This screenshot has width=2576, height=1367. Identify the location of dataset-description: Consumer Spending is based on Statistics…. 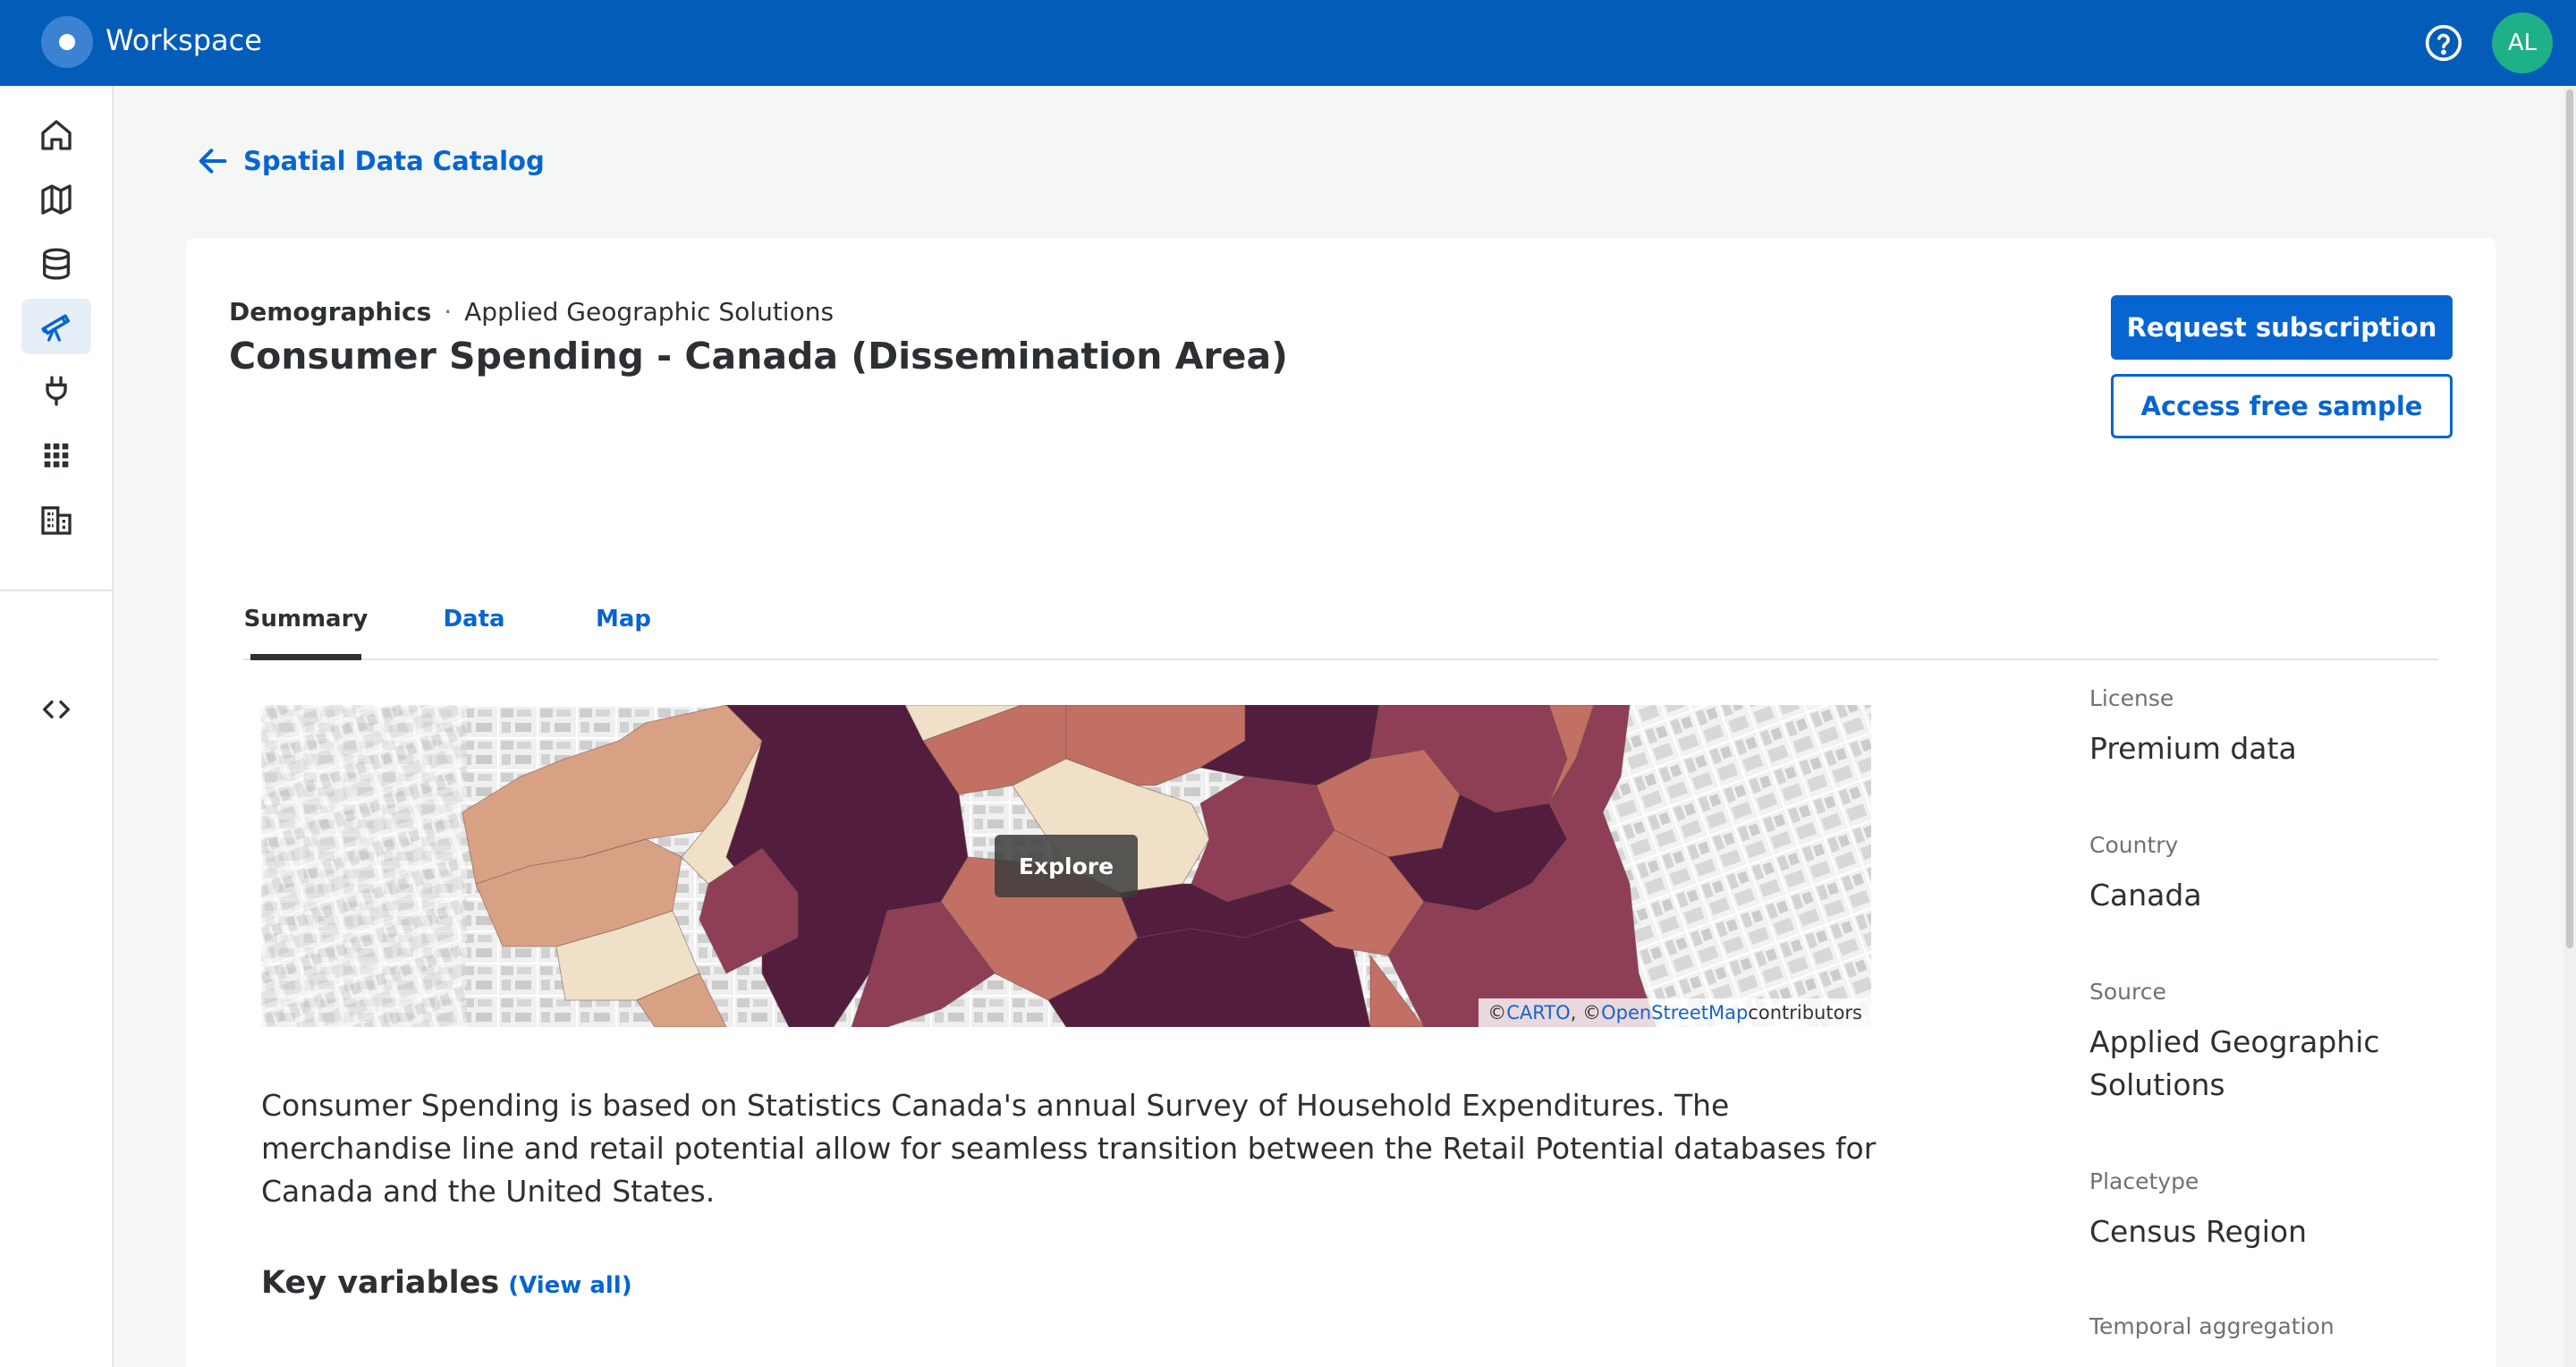
(1069, 1148).